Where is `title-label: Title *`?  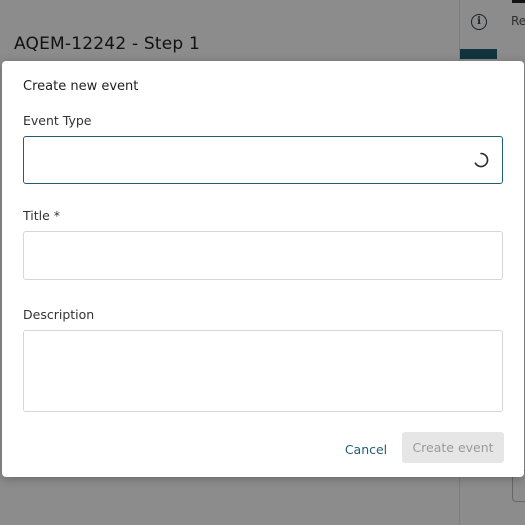 title-label: Title * is located at coordinates (42, 215).